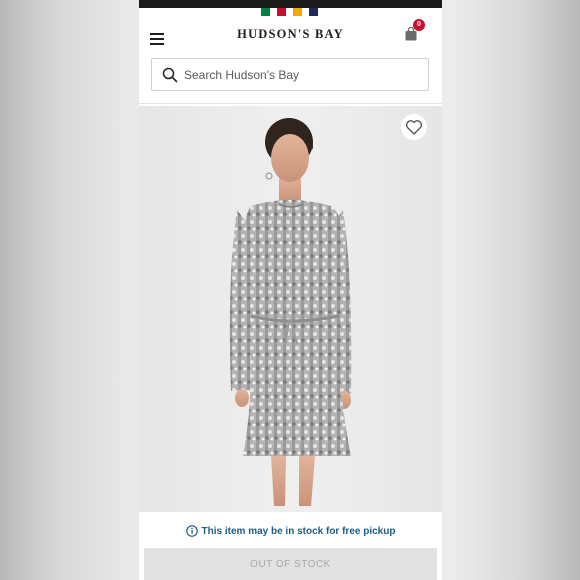 Image resolution: width=580 pixels, height=580 pixels. What do you see at coordinates (191, 531) in the screenshot?
I see `info-circle-icon` at bounding box center [191, 531].